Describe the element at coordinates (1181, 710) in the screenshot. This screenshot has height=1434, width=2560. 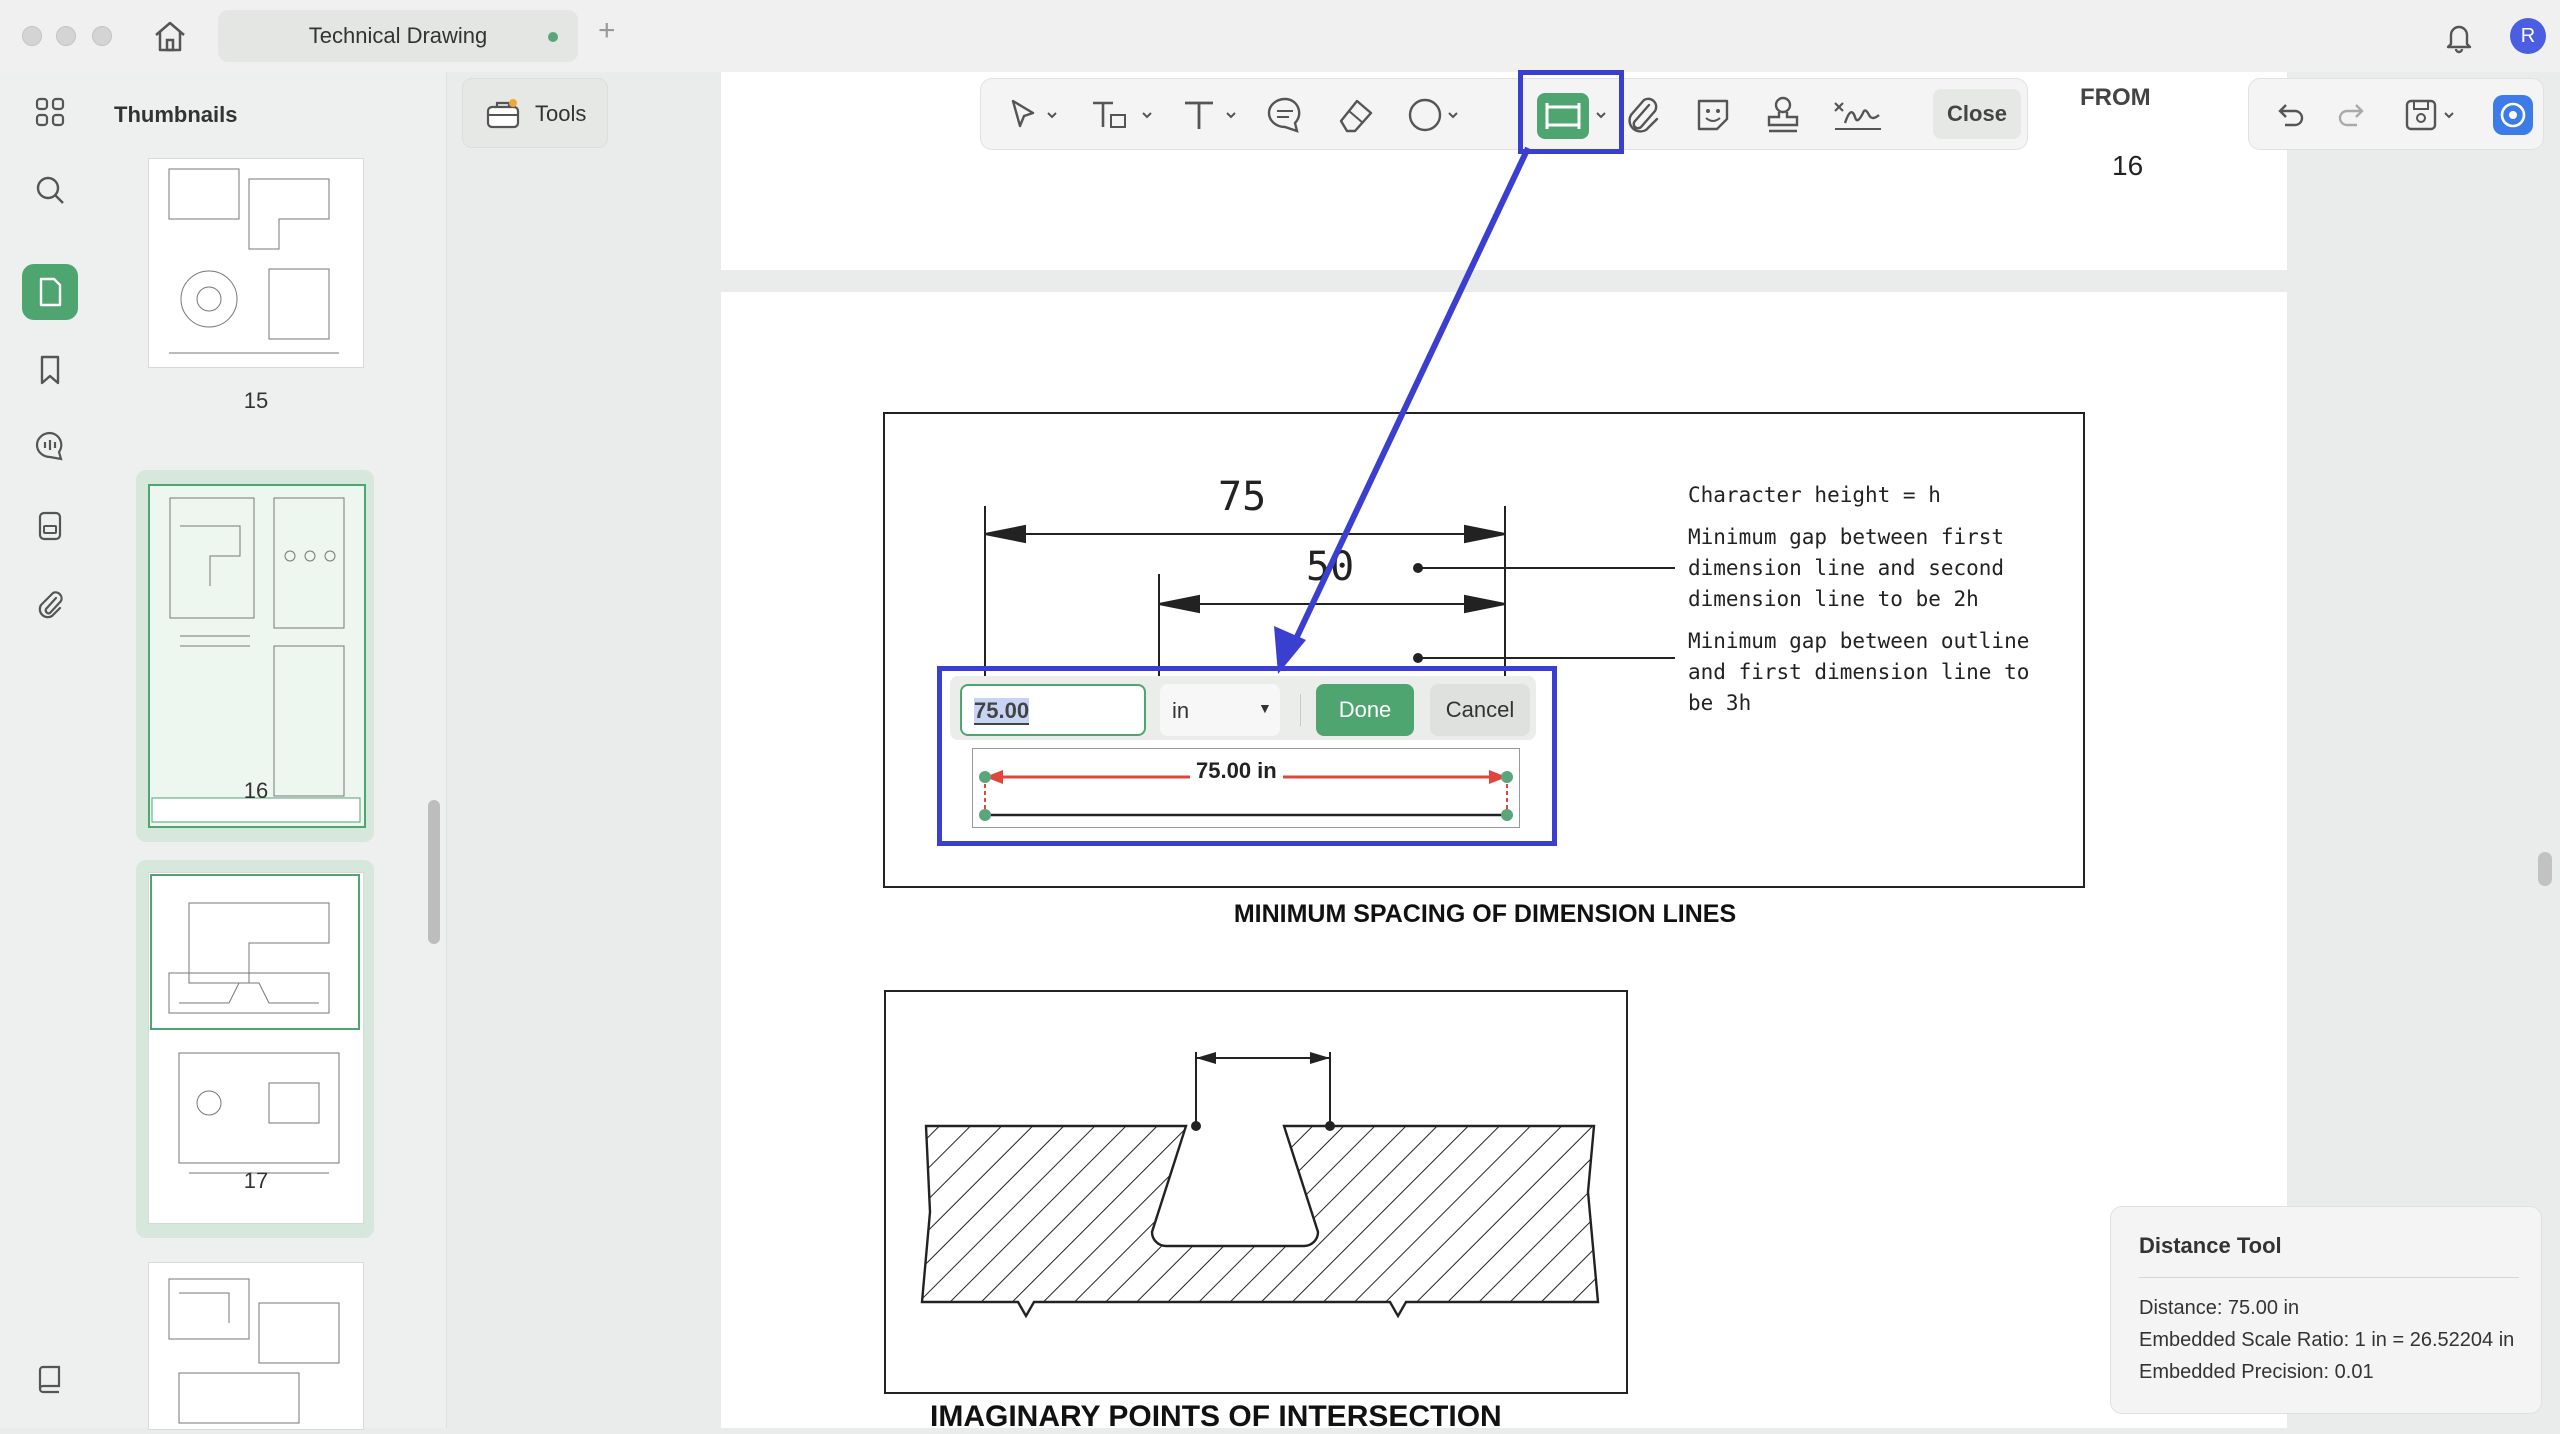
I see `unit-select-value: in` at that location.